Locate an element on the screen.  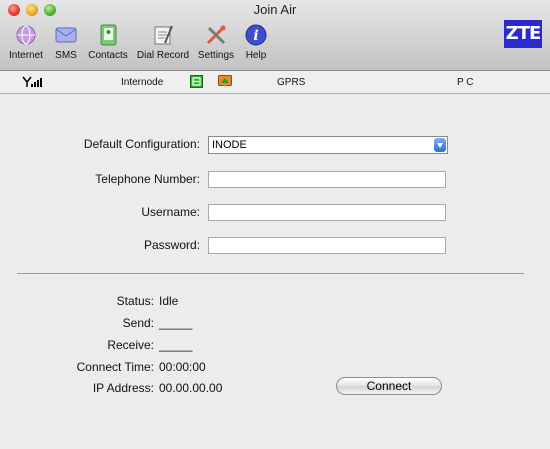
connect-time-label: Connect Time: is located at coordinates (115, 367).